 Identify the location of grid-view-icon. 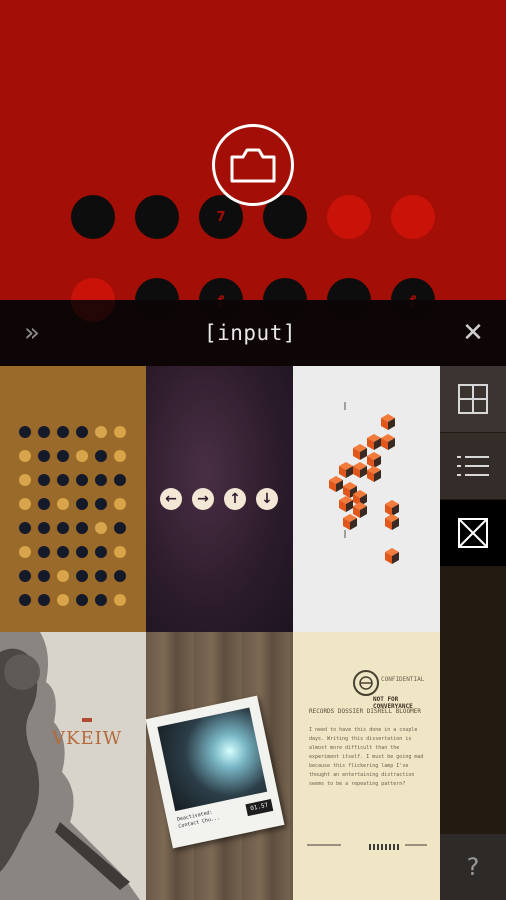
(473, 399).